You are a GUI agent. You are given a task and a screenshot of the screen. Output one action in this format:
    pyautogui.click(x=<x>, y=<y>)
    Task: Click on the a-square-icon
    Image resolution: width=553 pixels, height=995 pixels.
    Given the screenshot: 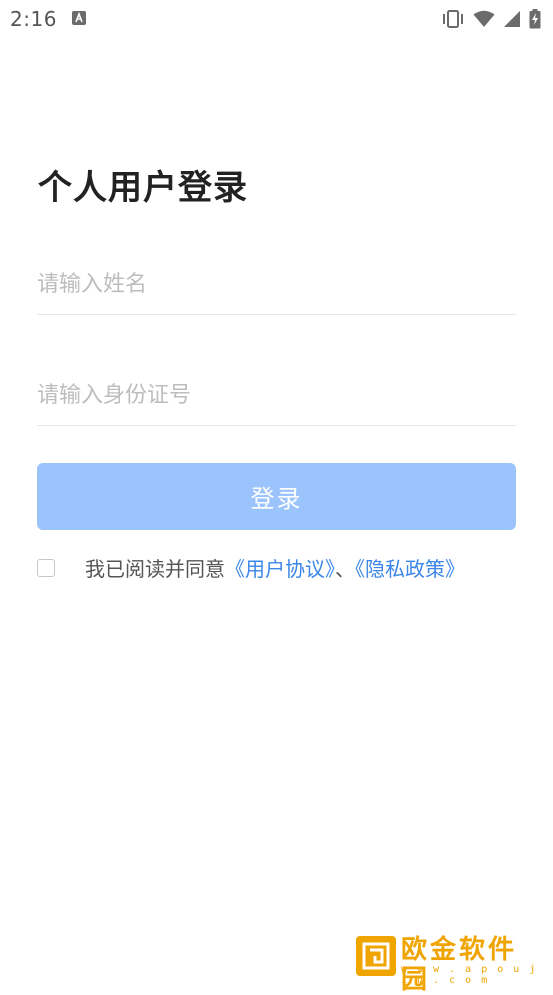 What is the action you would take?
    pyautogui.click(x=79, y=18)
    